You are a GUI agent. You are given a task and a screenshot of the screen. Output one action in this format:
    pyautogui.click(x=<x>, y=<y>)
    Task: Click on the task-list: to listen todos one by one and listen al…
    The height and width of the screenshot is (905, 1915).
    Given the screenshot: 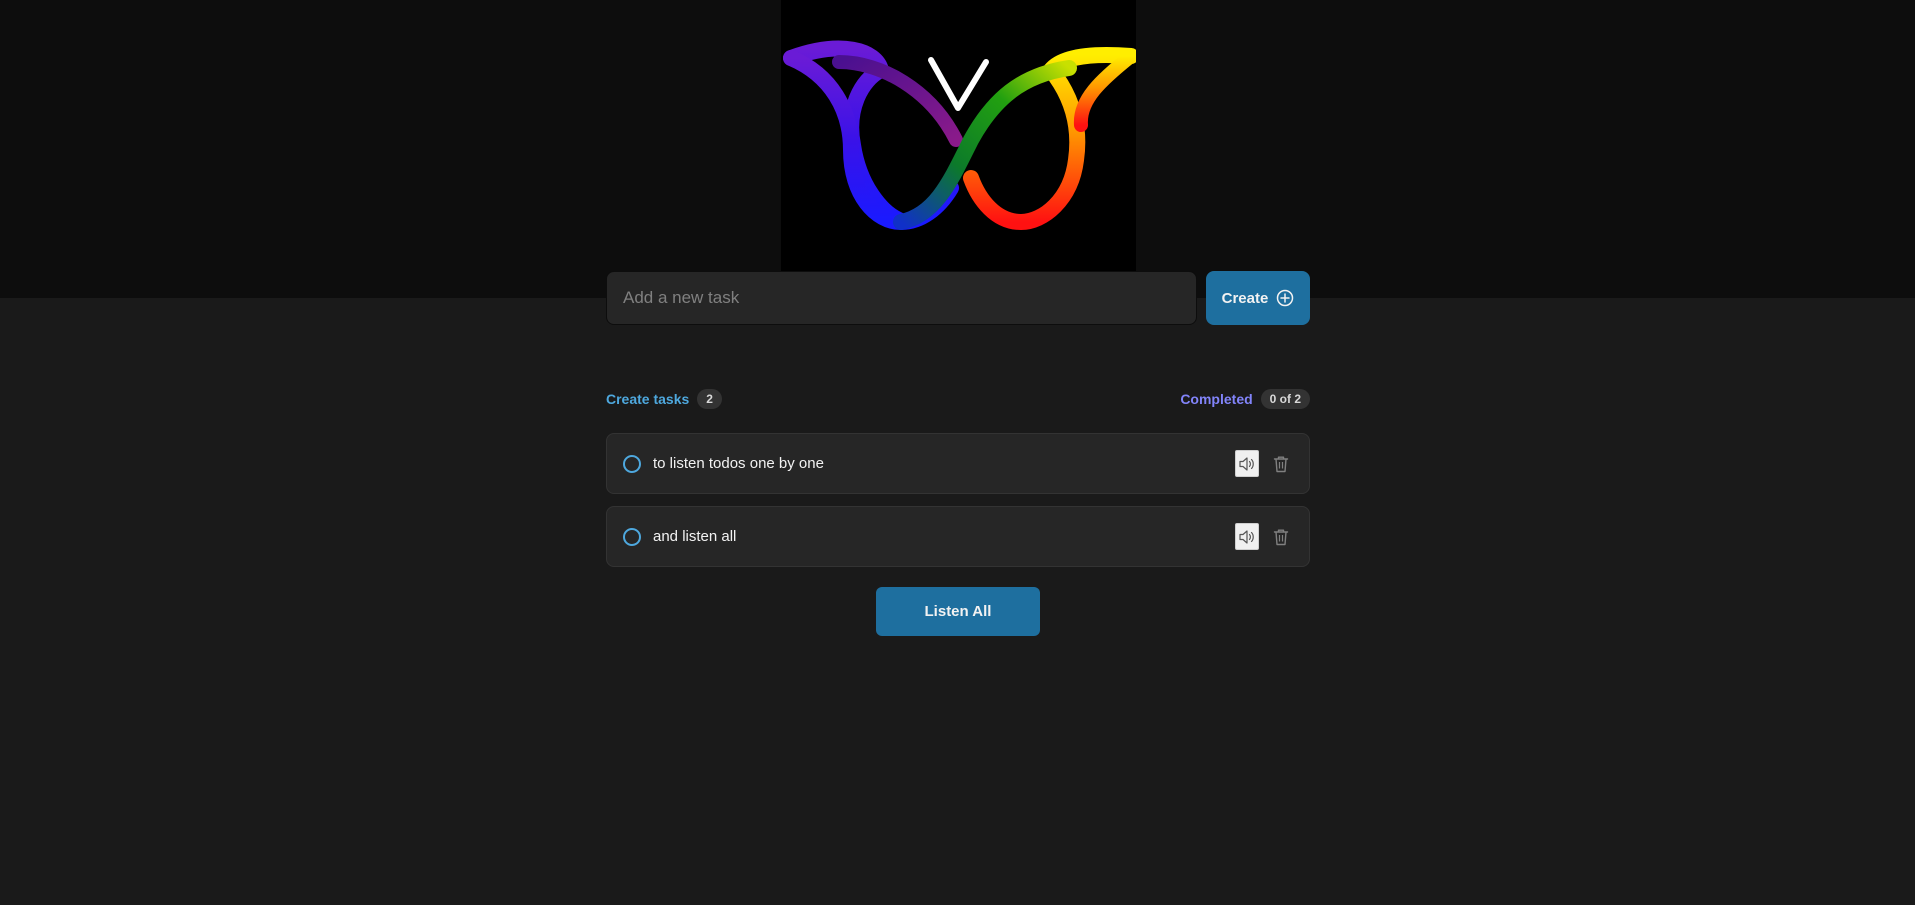 What is the action you would take?
    pyautogui.click(x=958, y=500)
    